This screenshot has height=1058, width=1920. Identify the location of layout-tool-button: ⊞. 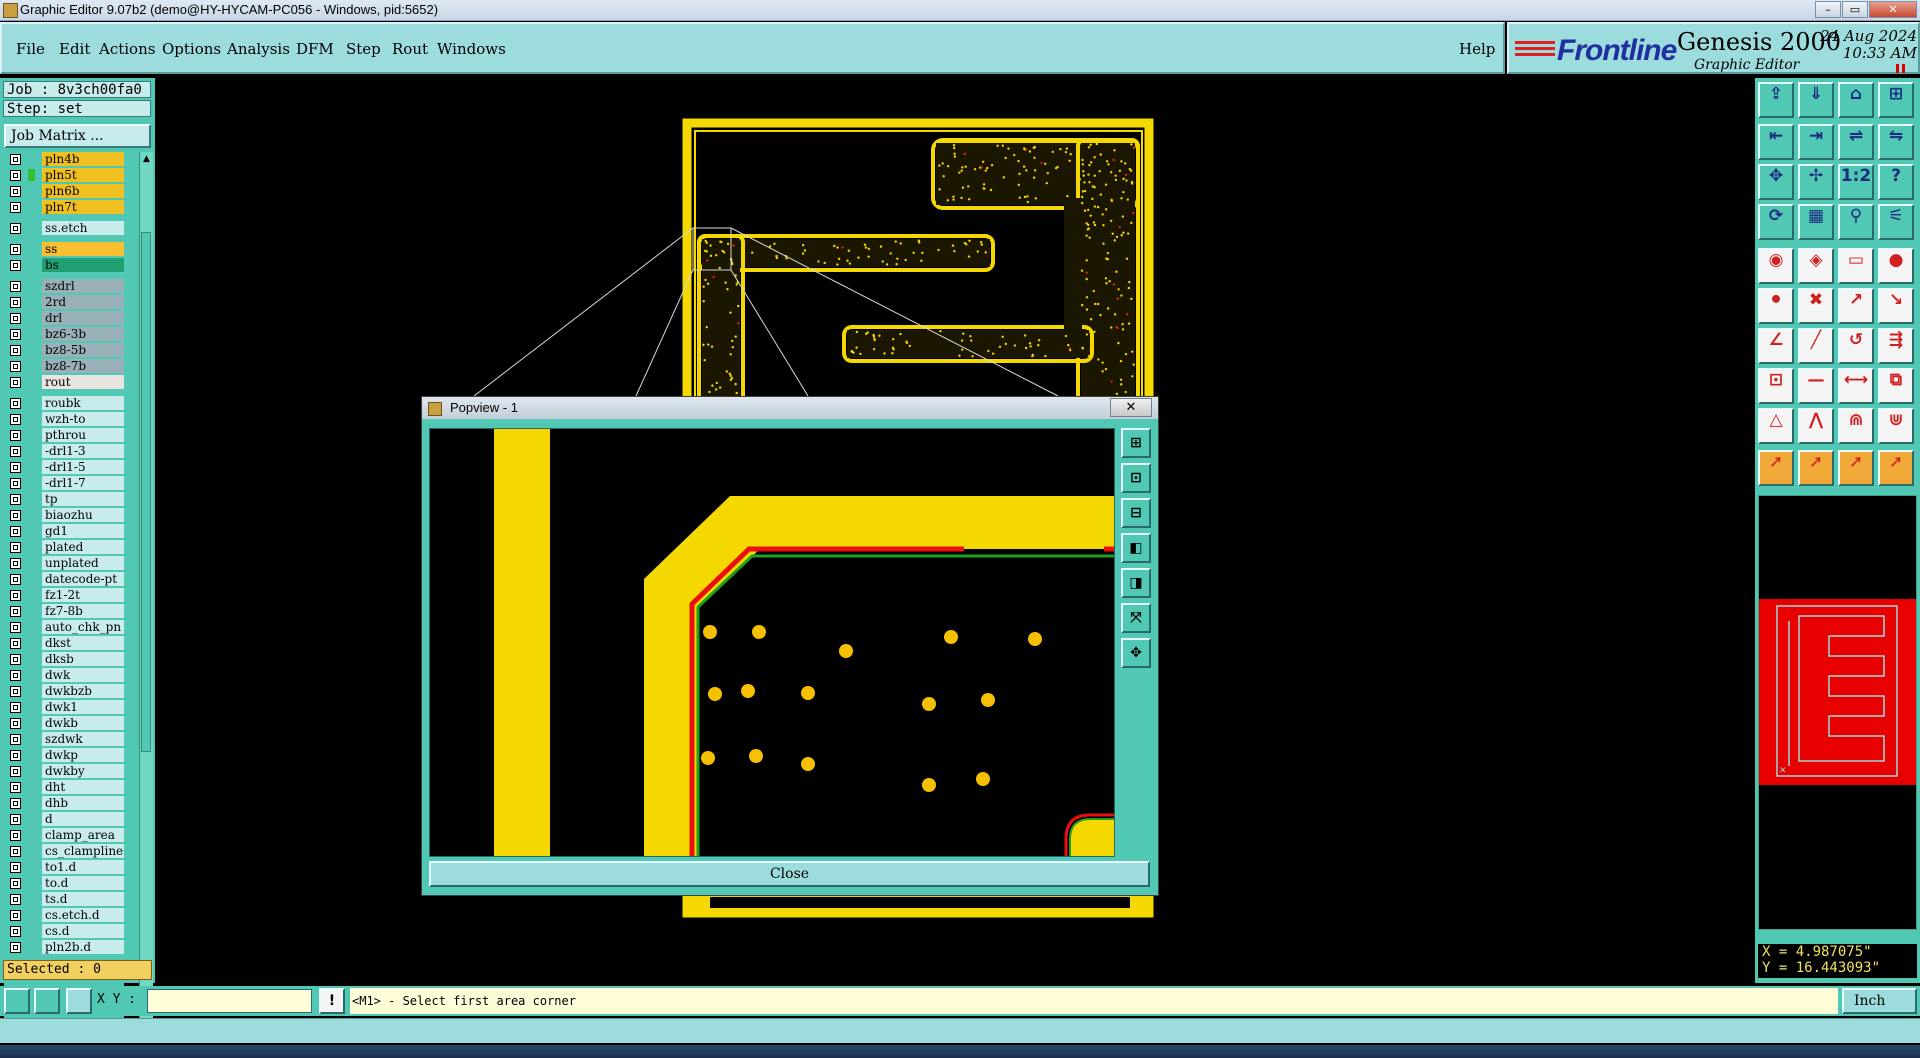
(1896, 100).